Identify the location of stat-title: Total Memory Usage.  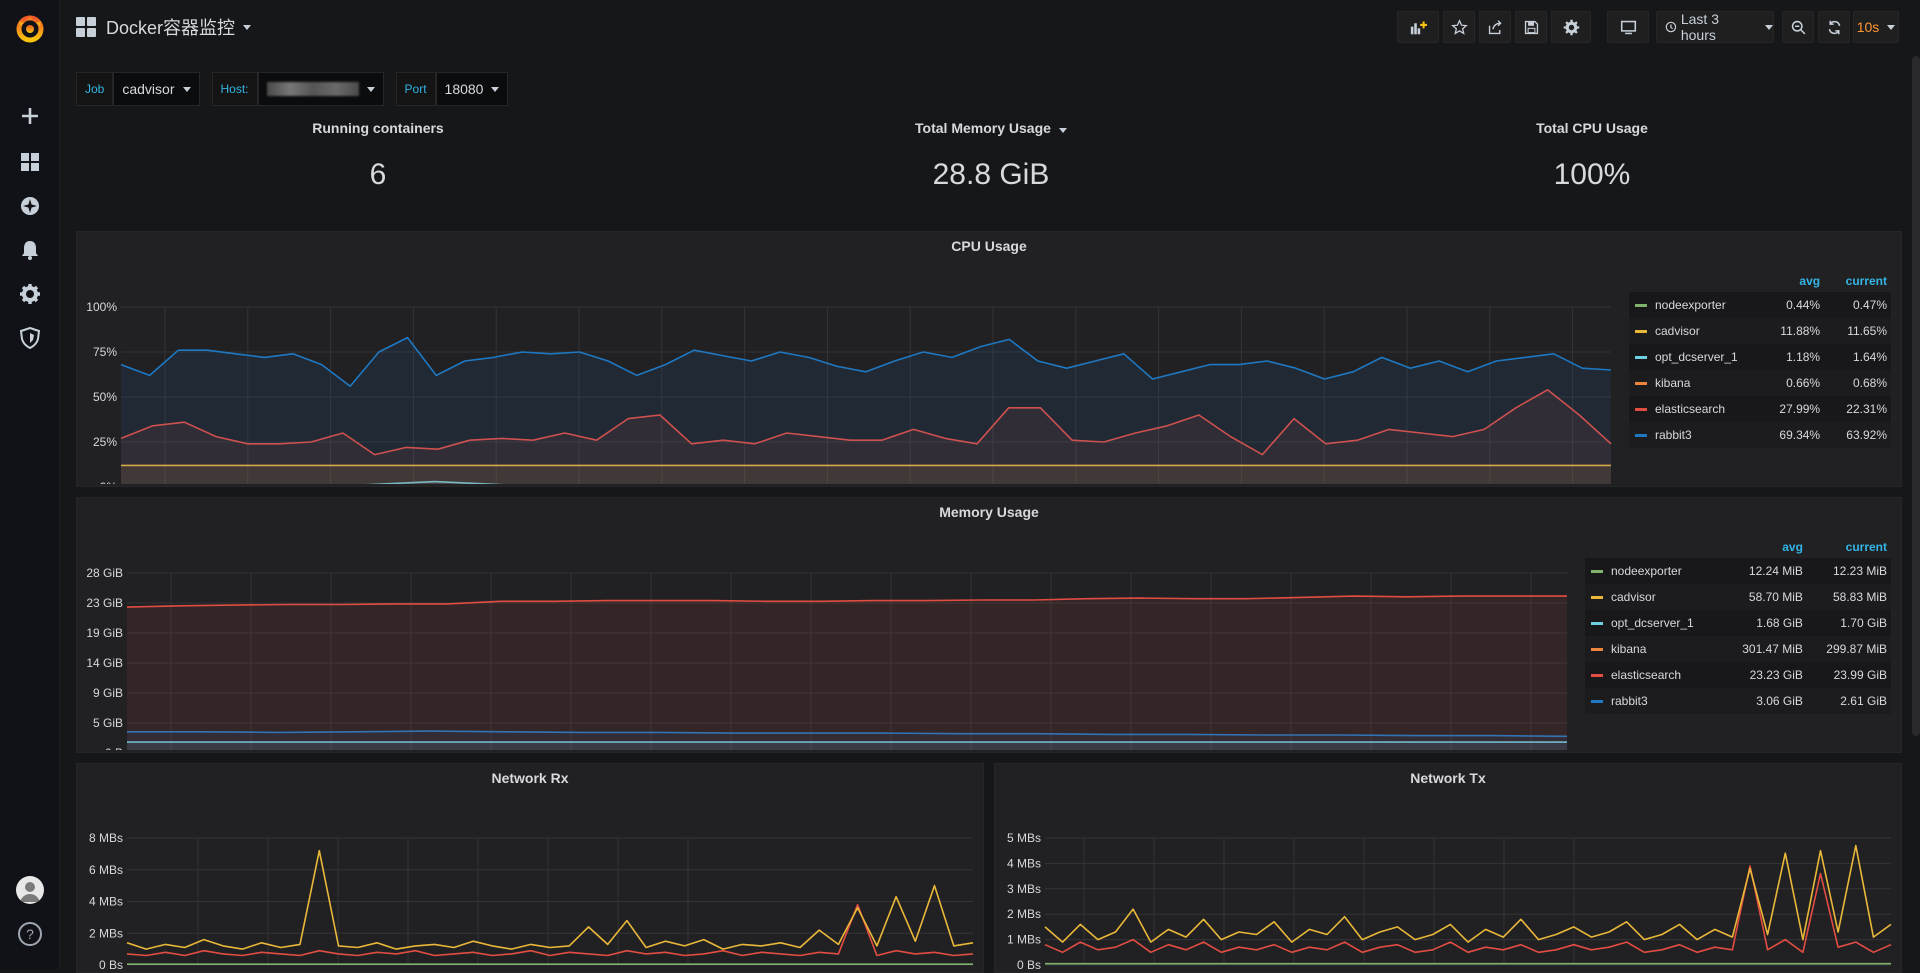
(991, 128).